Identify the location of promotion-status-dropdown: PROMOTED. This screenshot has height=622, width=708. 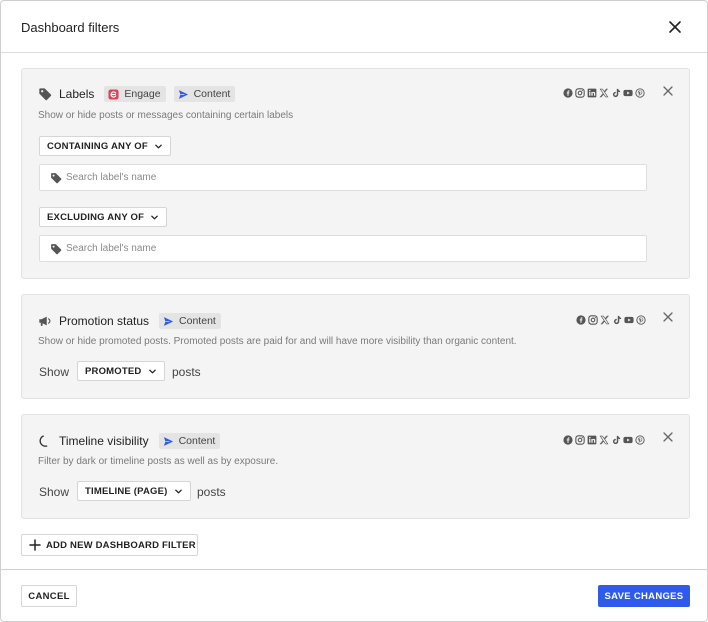
(121, 371).